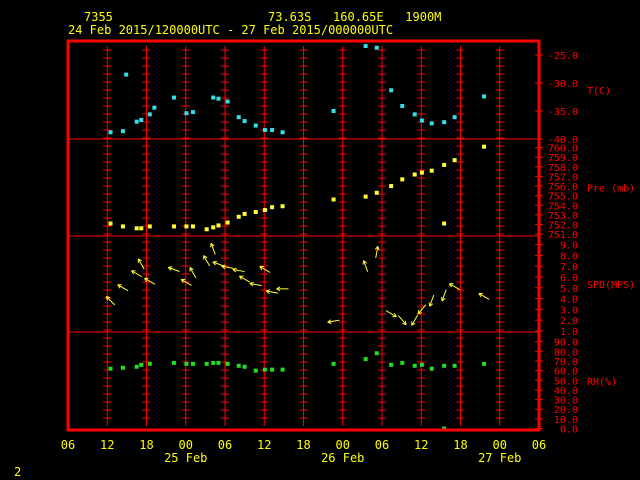 The width and height of the screenshot is (640, 480). What do you see at coordinates (566, 362) in the screenshot?
I see `y-tick-label: 70.0` at bounding box center [566, 362].